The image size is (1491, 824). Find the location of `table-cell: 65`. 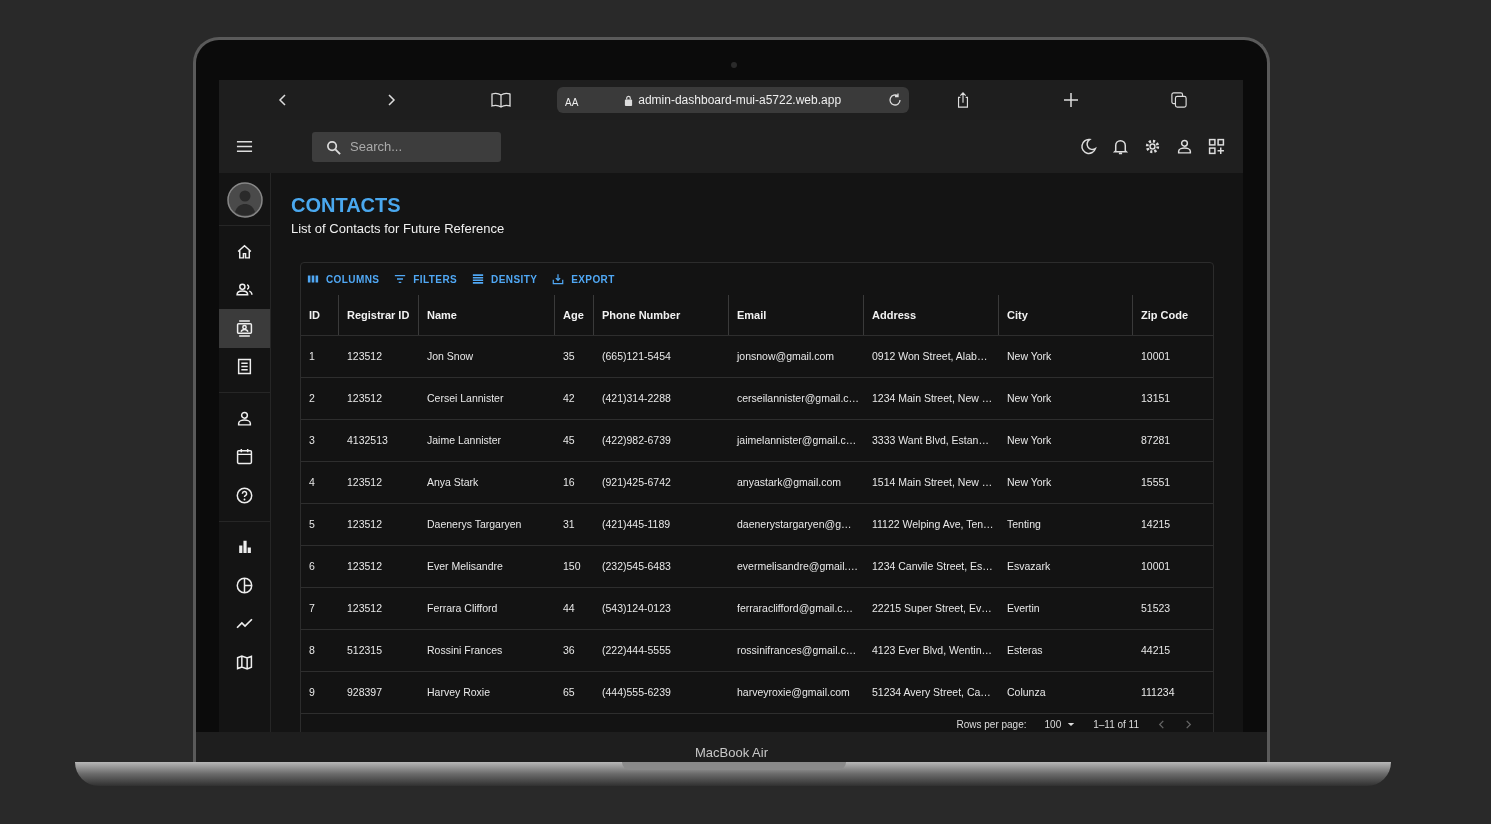

table-cell: 65 is located at coordinates (574, 692).